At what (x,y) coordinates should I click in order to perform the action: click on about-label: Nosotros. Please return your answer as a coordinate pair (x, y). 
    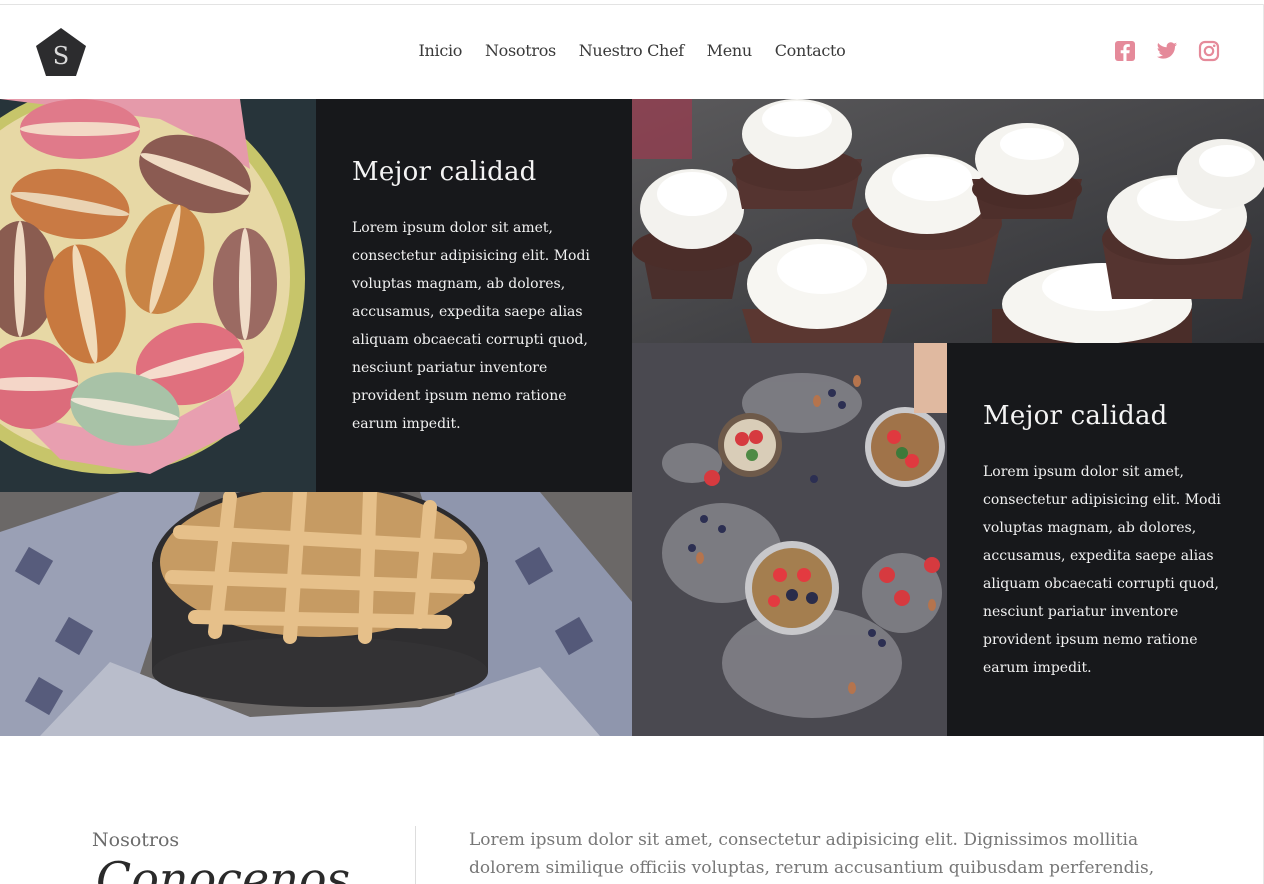
    Looking at the image, I should click on (136, 840).